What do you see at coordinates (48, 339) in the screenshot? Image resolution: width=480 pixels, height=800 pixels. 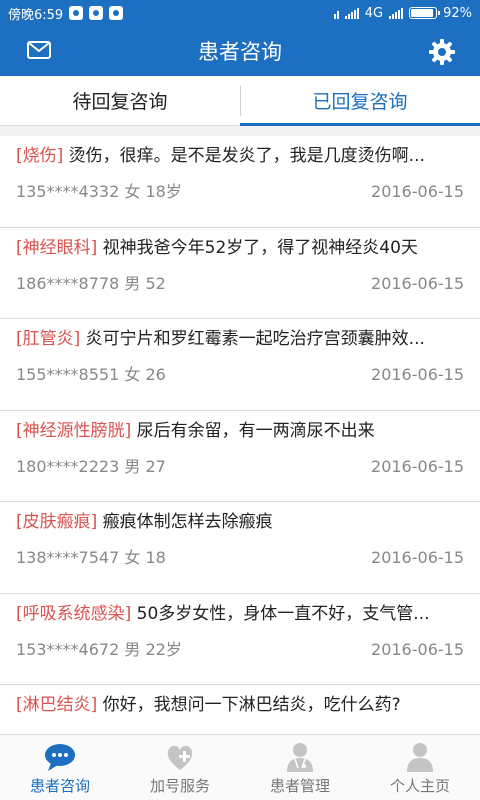 I see `department-tag: [肛管炎]` at bounding box center [48, 339].